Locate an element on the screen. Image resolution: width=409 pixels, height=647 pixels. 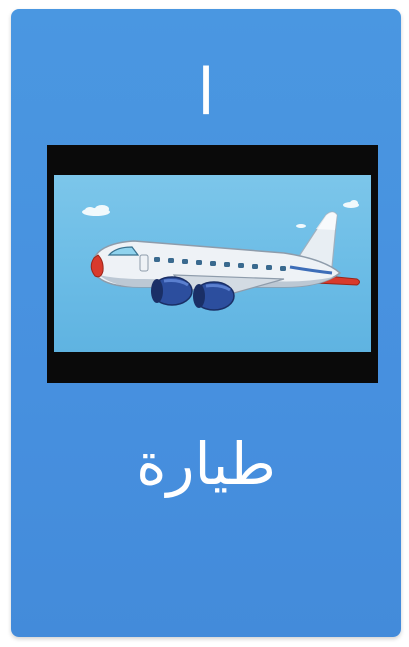
cloud-icon is located at coordinates (96, 210).